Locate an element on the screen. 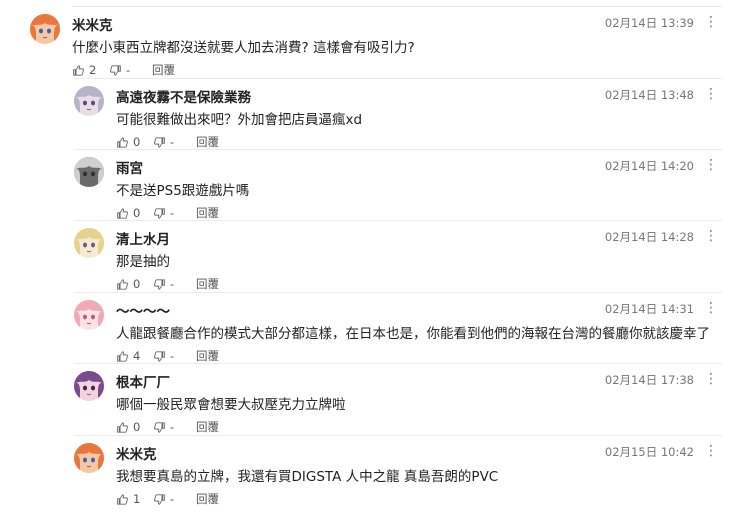 Image resolution: width=740 pixels, height=516 pixels. like-button: 2 is located at coordinates (84, 70).